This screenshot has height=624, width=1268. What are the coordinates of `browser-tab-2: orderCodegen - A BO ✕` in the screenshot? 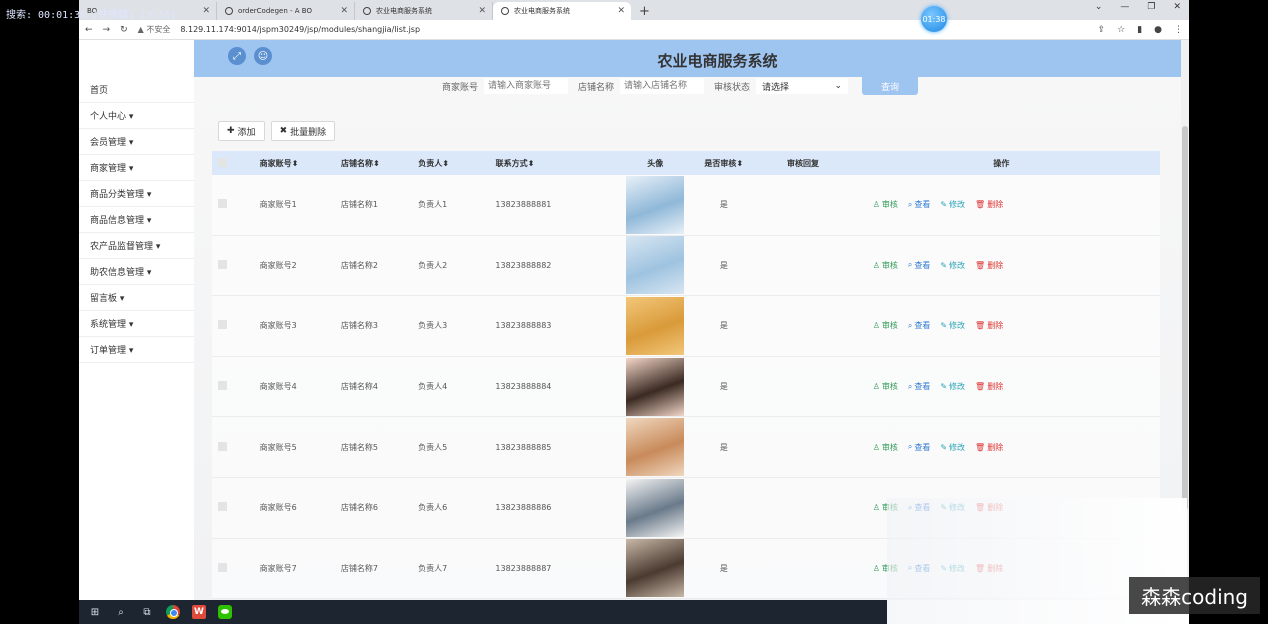 It's located at (286, 11).